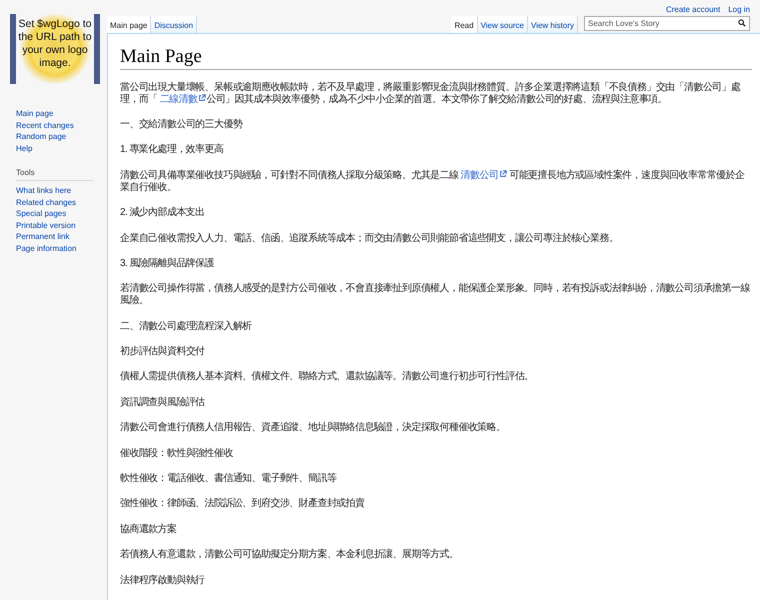  Describe the element at coordinates (433, 182) in the screenshot. I see `paragraph: 清數公司具備專業催收技巧與經驗，可針對不同債務人採取分級策略。尤其是二線 清數公司 可能更擅長地方或區域性案件，速度與回收率常常優於企業自行催收。` at that location.